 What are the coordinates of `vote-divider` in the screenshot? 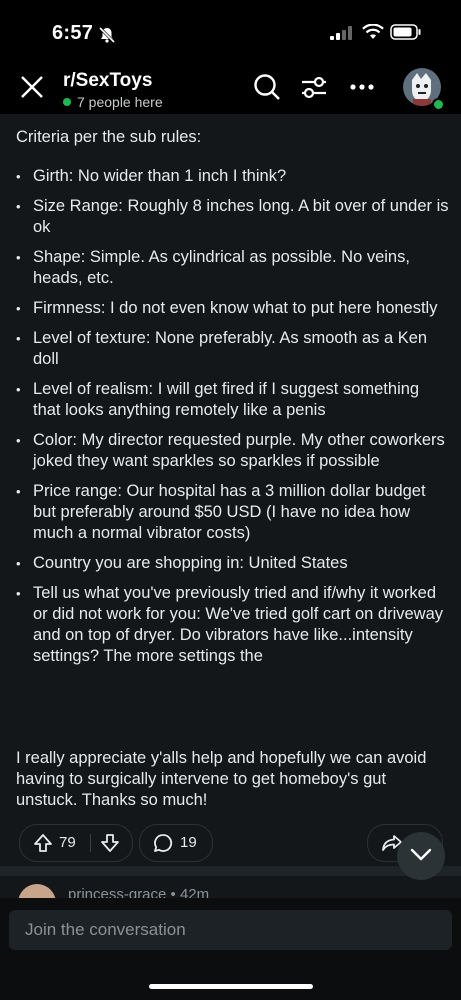 It's located at (90, 843).